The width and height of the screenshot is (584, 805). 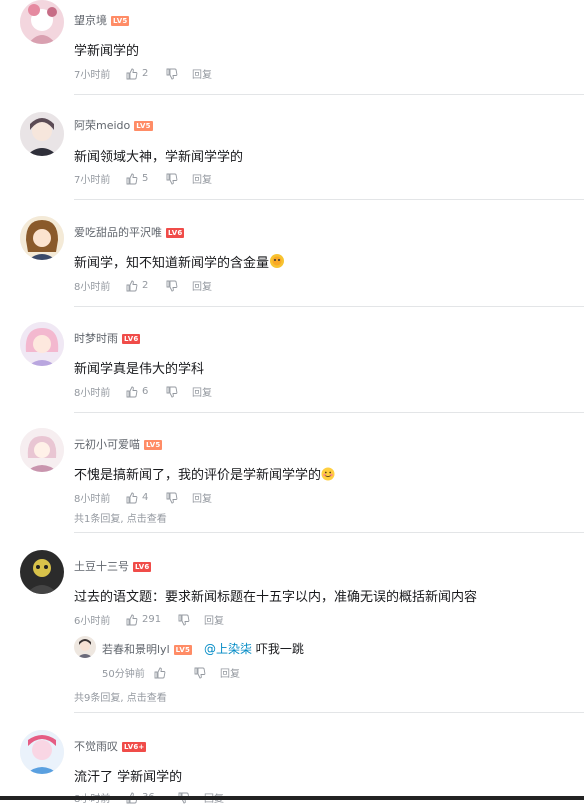 I want to click on comment-text: 新闻领域大神，学新闻学学的, so click(x=159, y=157).